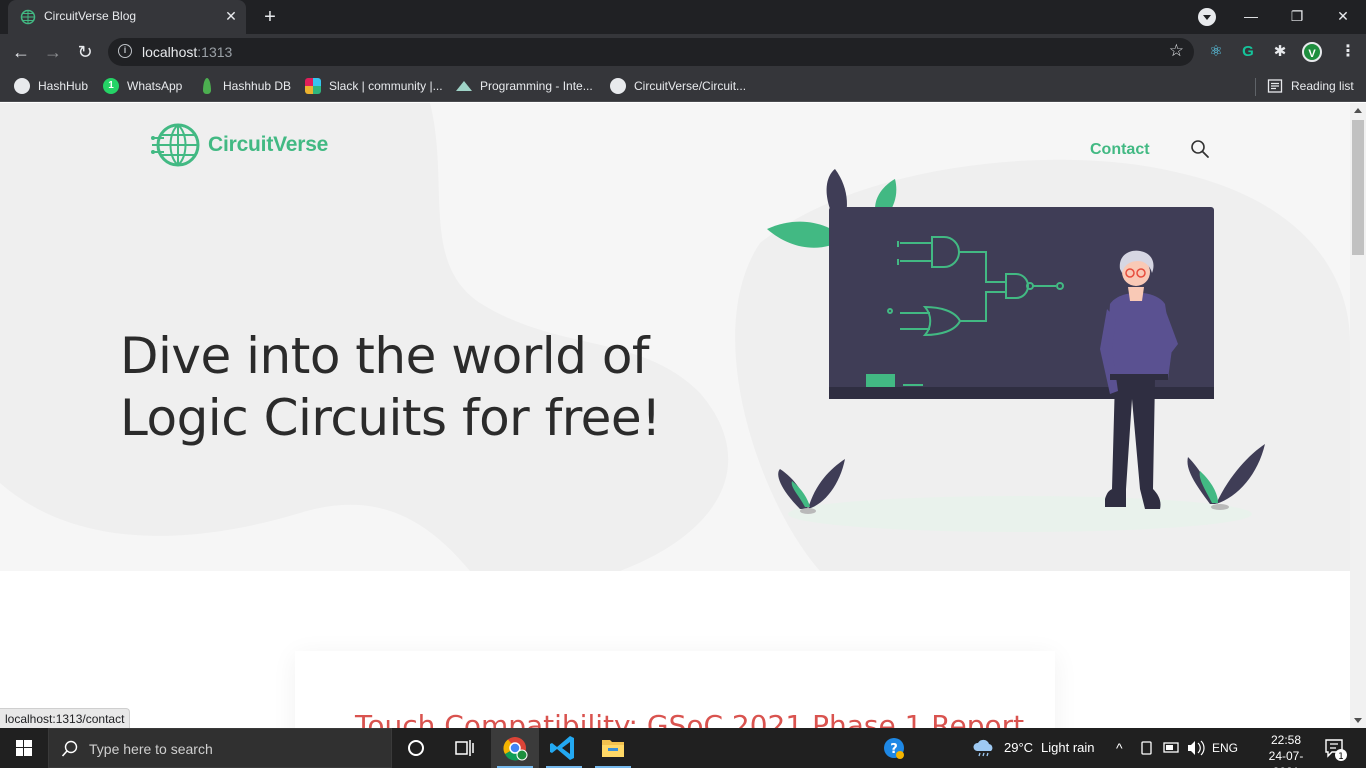 Image resolution: width=1366 pixels, height=768 pixels. Describe the element at coordinates (1225, 748) in the screenshot. I see `language-indicator: ENG` at that location.